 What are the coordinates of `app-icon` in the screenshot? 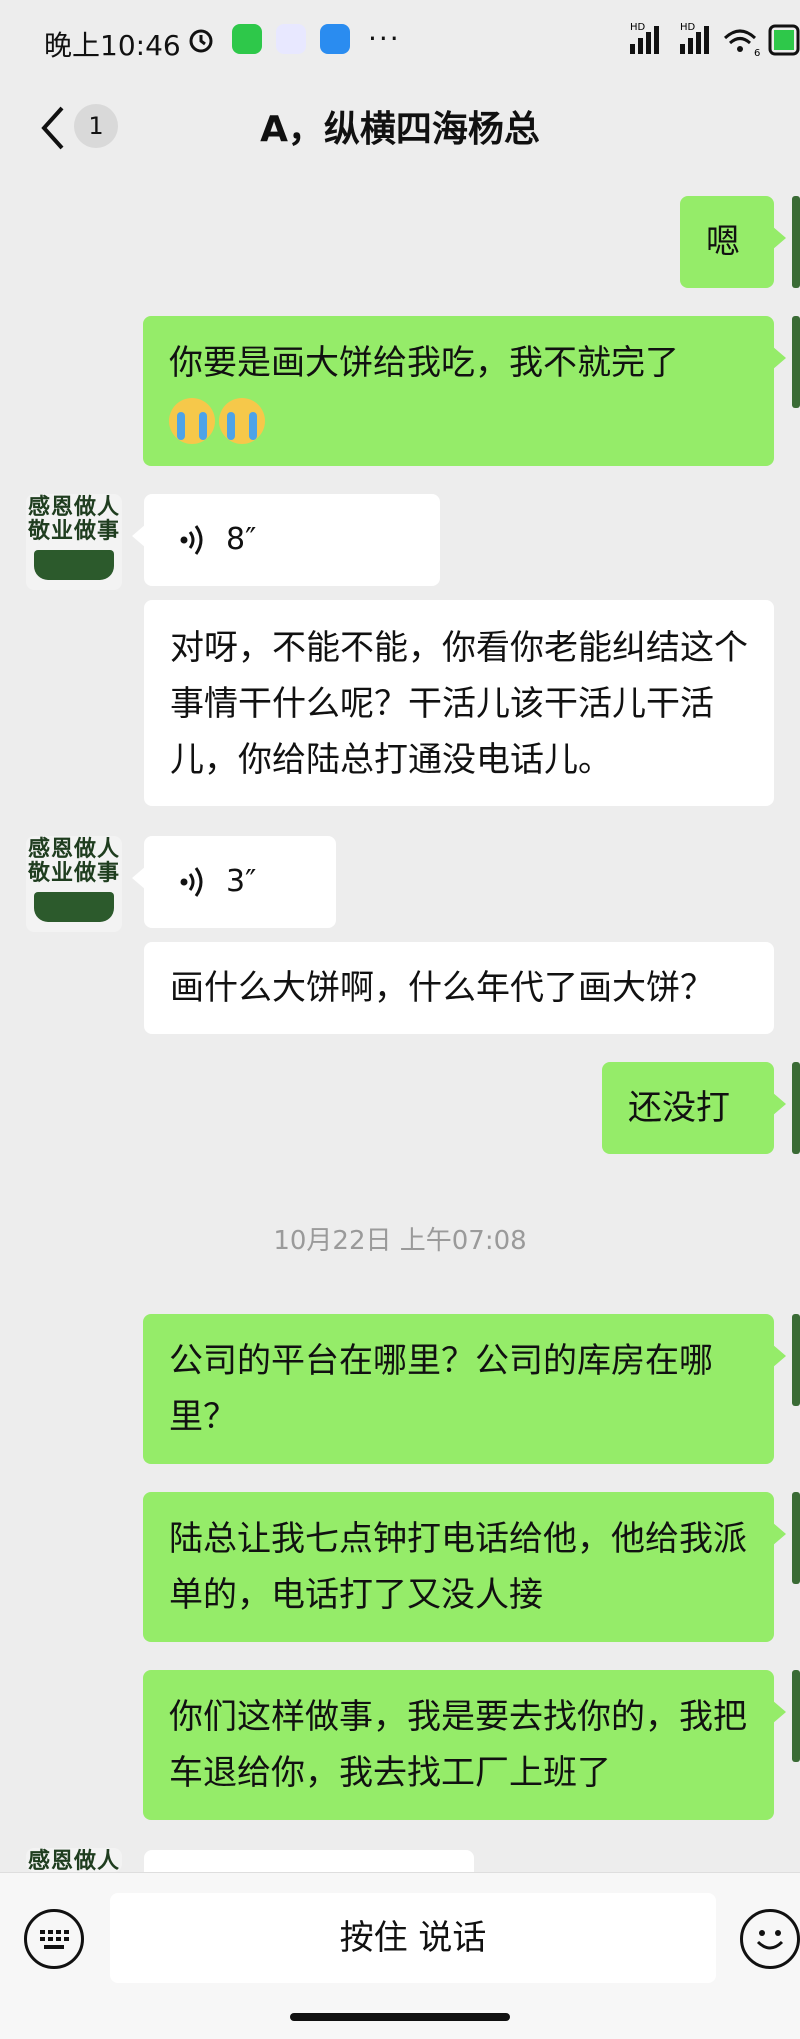 It's located at (335, 39).